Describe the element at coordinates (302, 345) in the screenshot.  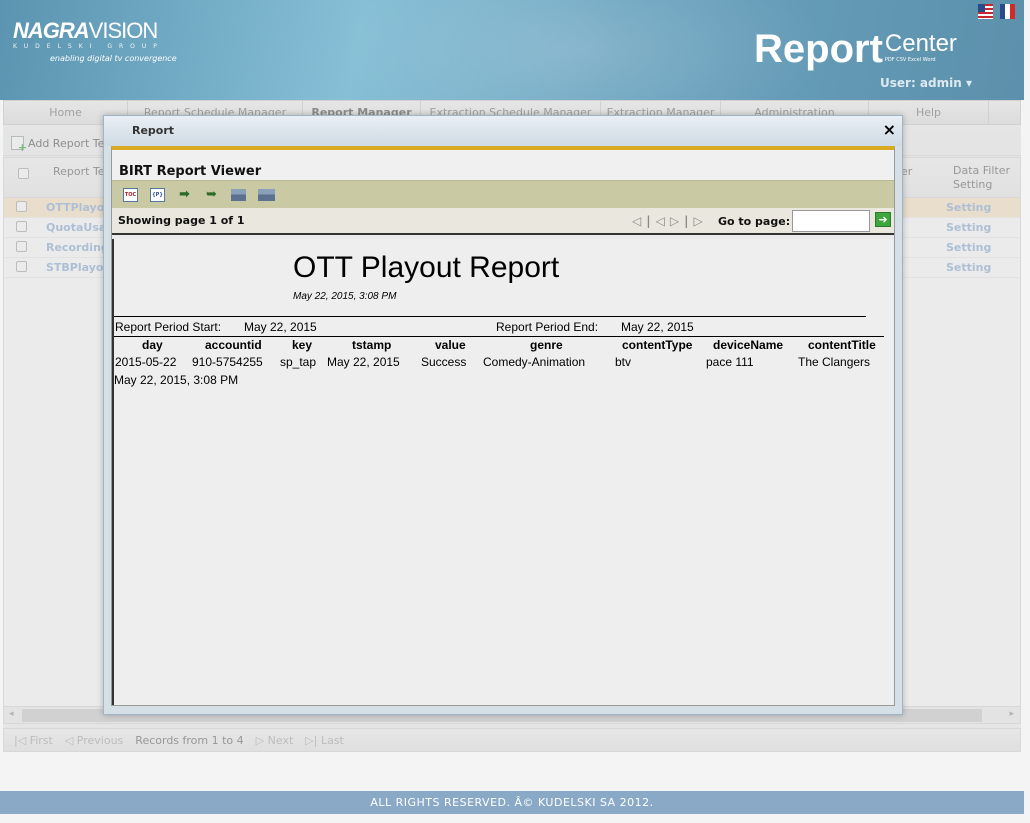
I see `col-key: key` at that location.